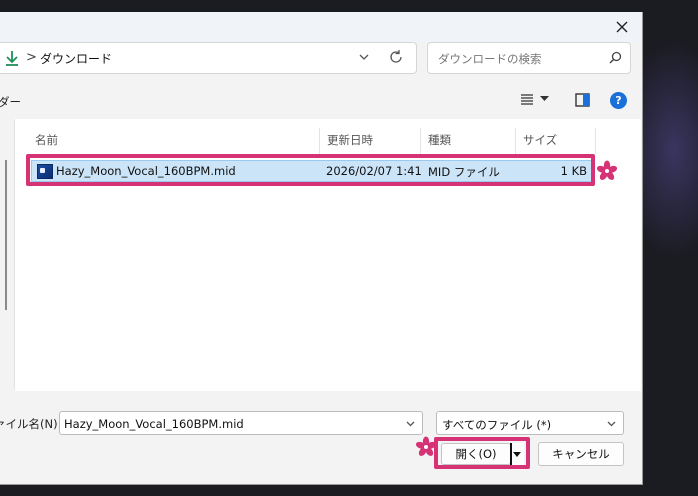 This screenshot has width=698, height=496. I want to click on column-header-name: 名前, so click(173, 140).